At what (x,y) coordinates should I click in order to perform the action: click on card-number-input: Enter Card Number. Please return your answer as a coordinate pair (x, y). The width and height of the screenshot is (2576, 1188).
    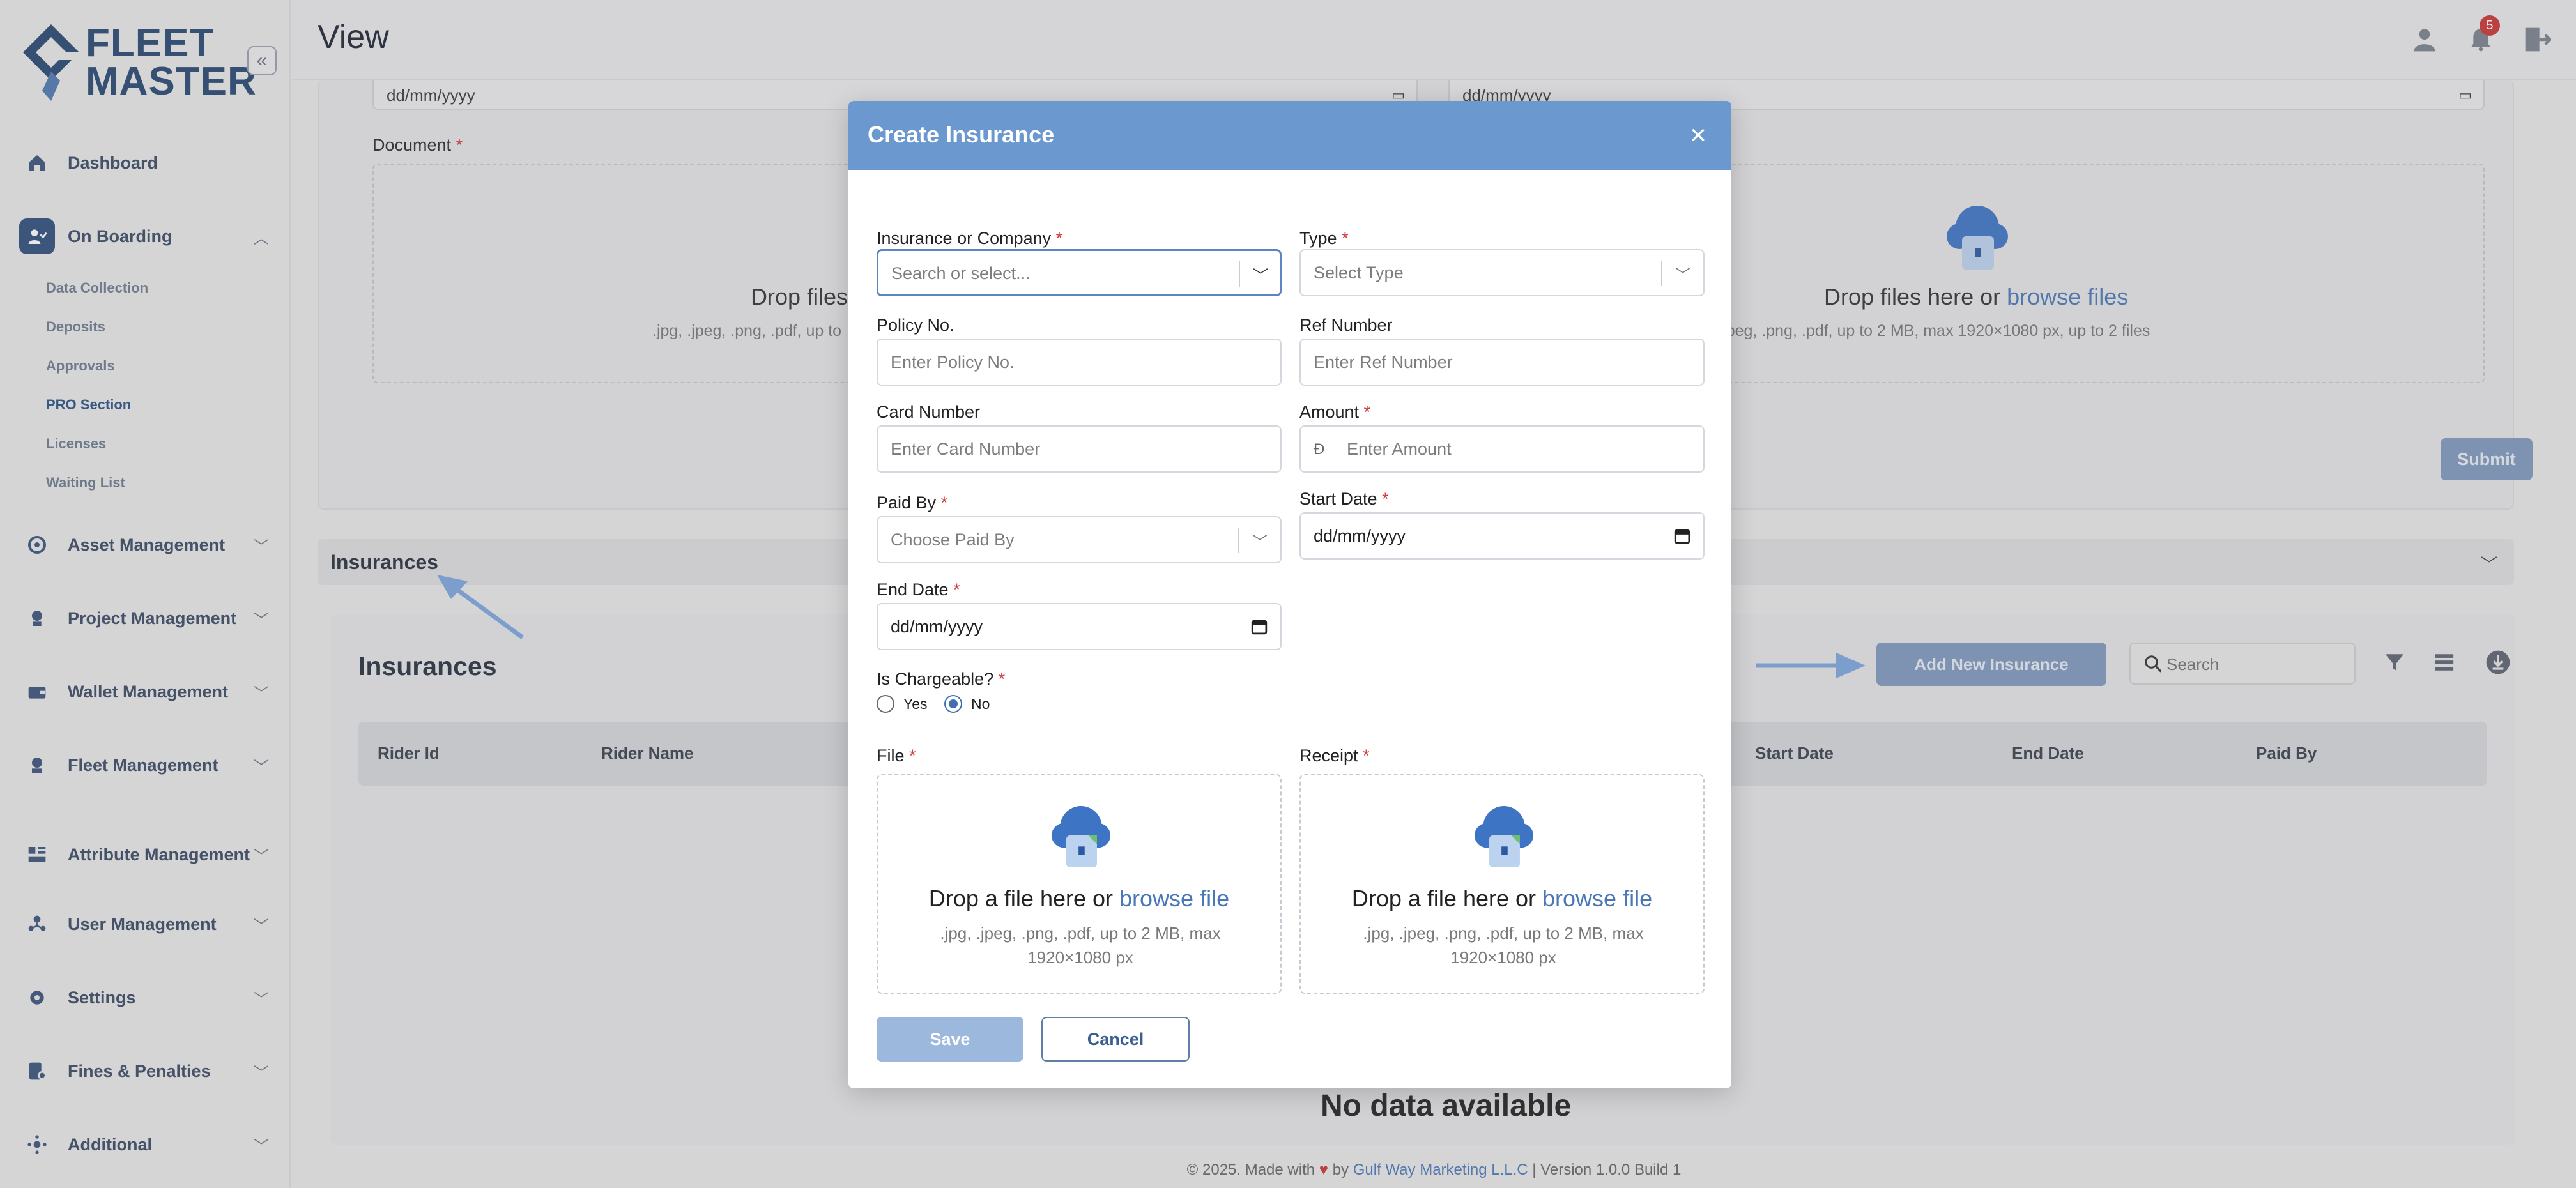
    Looking at the image, I should click on (1079, 449).